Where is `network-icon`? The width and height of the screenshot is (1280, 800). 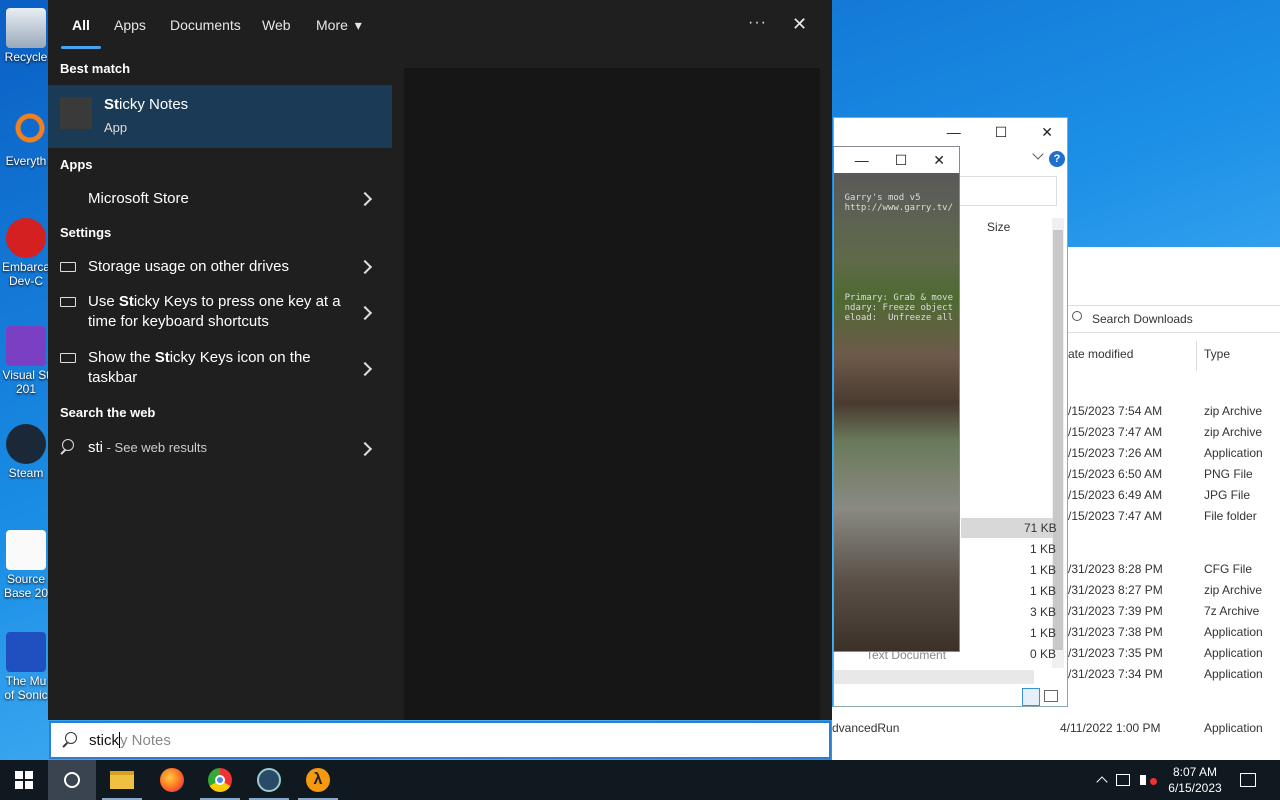 network-icon is located at coordinates (1123, 780).